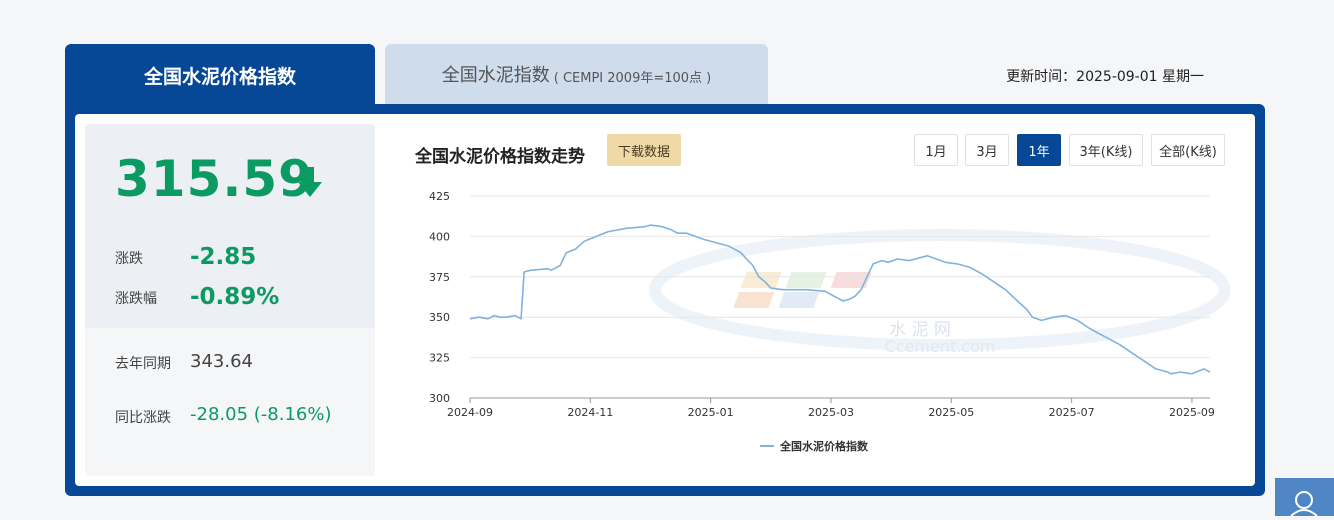  Describe the element at coordinates (439, 236) in the screenshot. I see `y-tick-label: 400` at that location.